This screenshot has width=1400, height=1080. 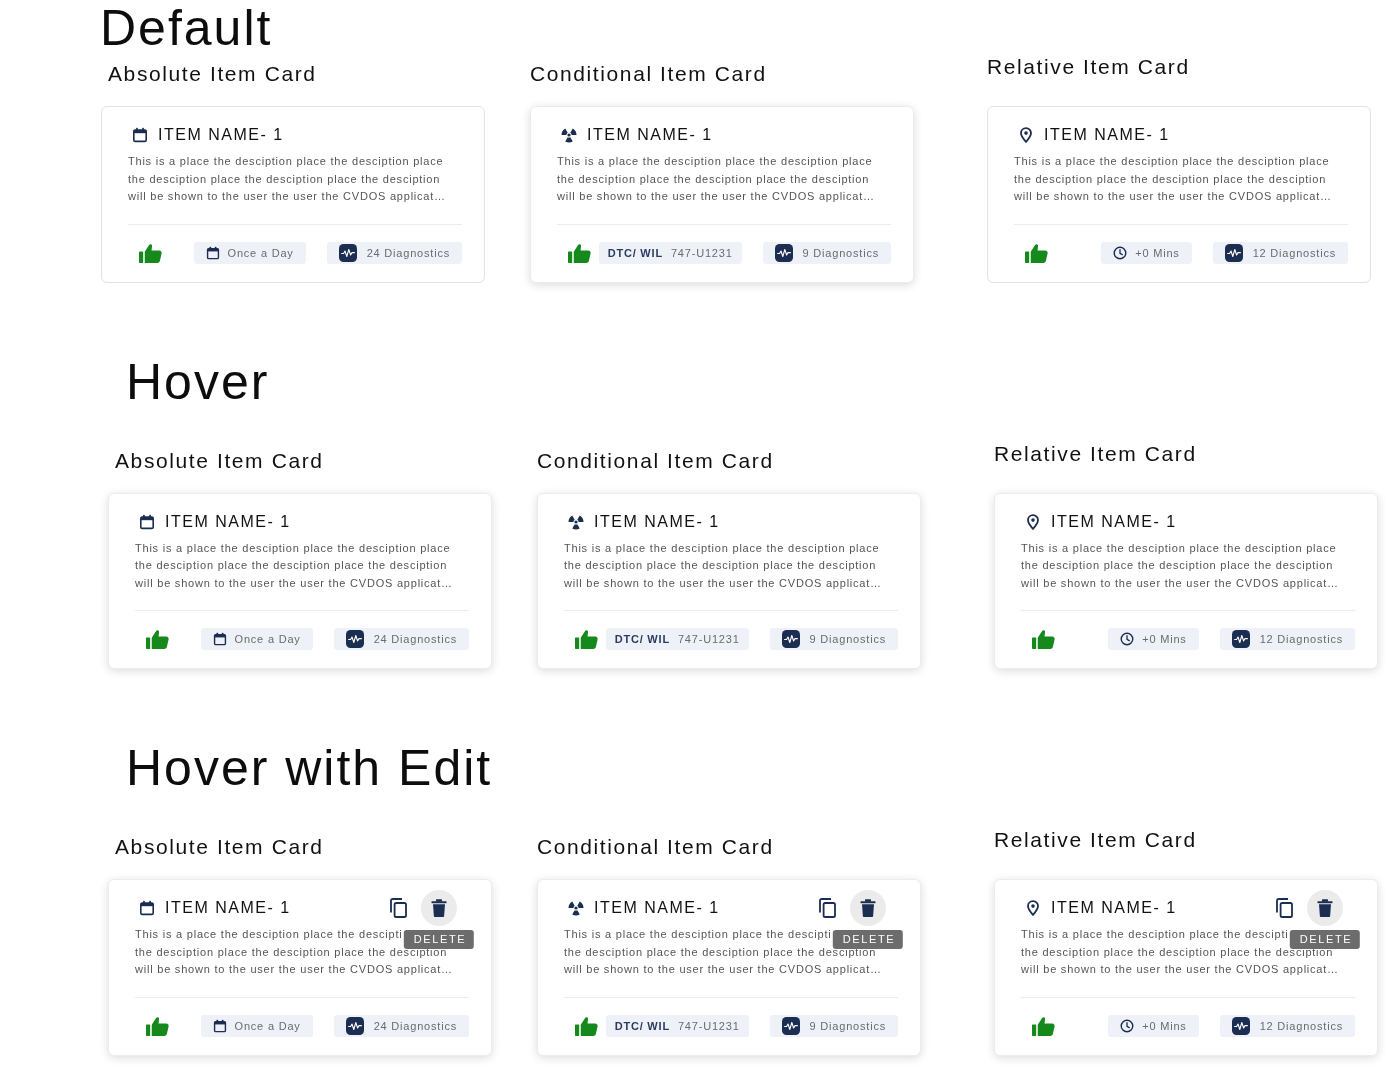 What do you see at coordinates (186, 28) in the screenshot?
I see `section-heading: Default` at bounding box center [186, 28].